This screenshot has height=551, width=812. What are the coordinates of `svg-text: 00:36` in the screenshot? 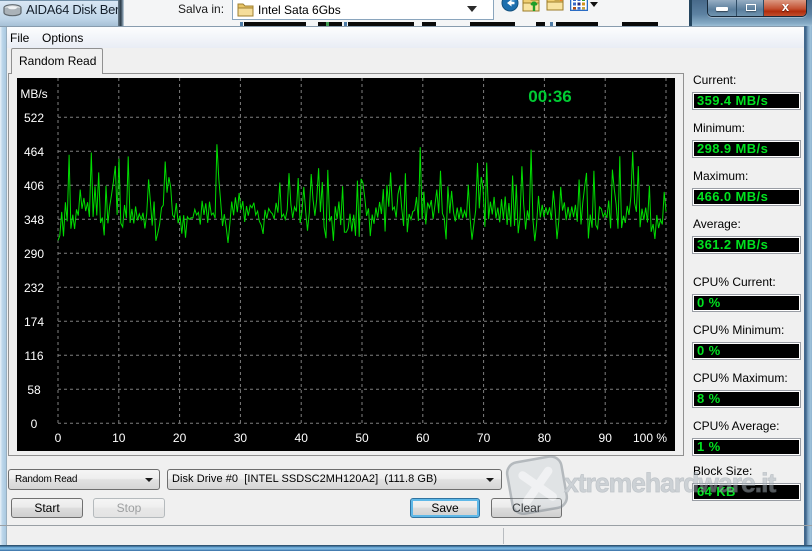 It's located at (549, 96).